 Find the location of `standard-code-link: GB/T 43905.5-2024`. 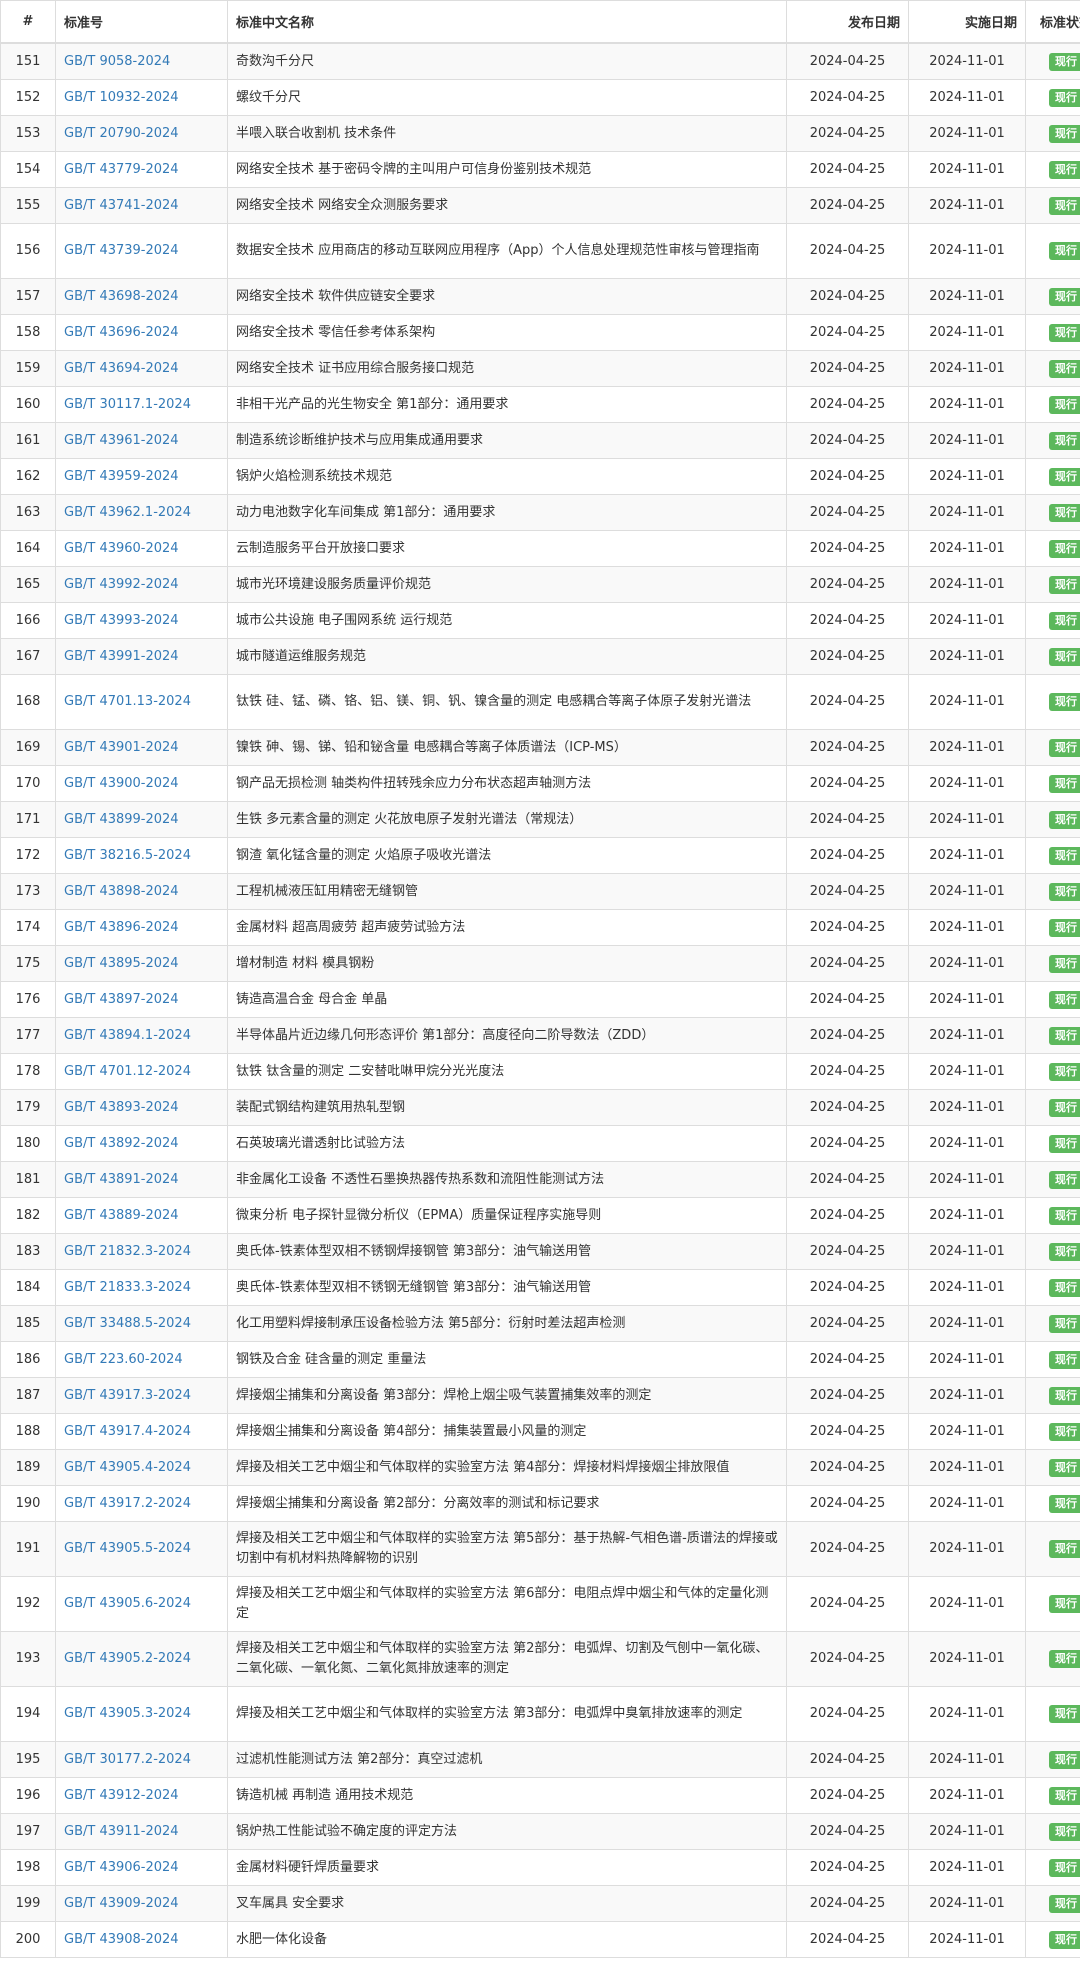

standard-code-link: GB/T 43905.5-2024 is located at coordinates (127, 1548).